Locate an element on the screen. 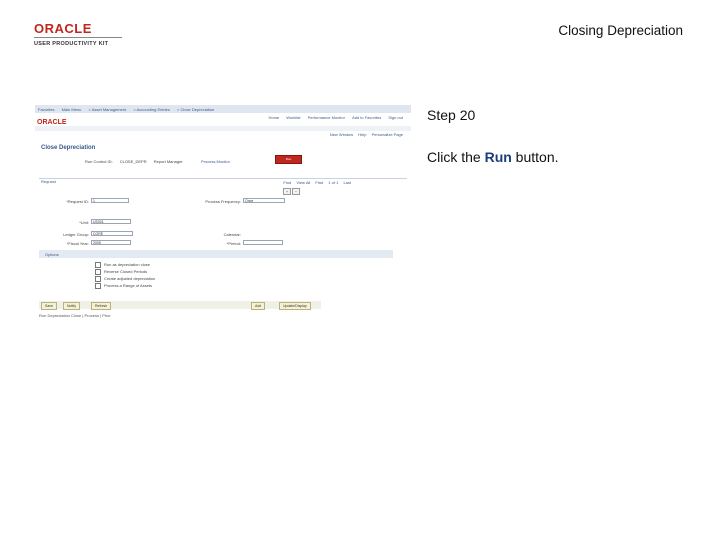 Image resolution: width=720 pixels, height=540 pixels. row-action-icons: + − is located at coordinates (292, 191).